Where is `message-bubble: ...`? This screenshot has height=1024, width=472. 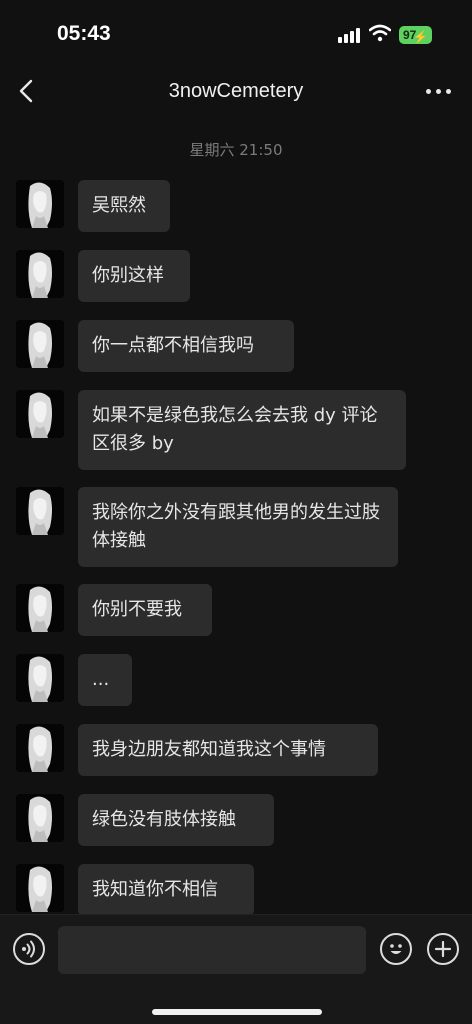 message-bubble: ... is located at coordinates (105, 680).